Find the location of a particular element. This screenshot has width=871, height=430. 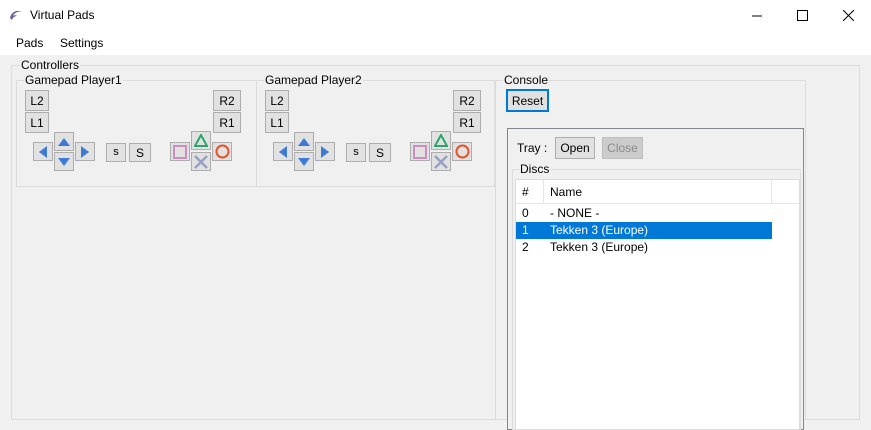

tray-open-button: Open is located at coordinates (575, 148).